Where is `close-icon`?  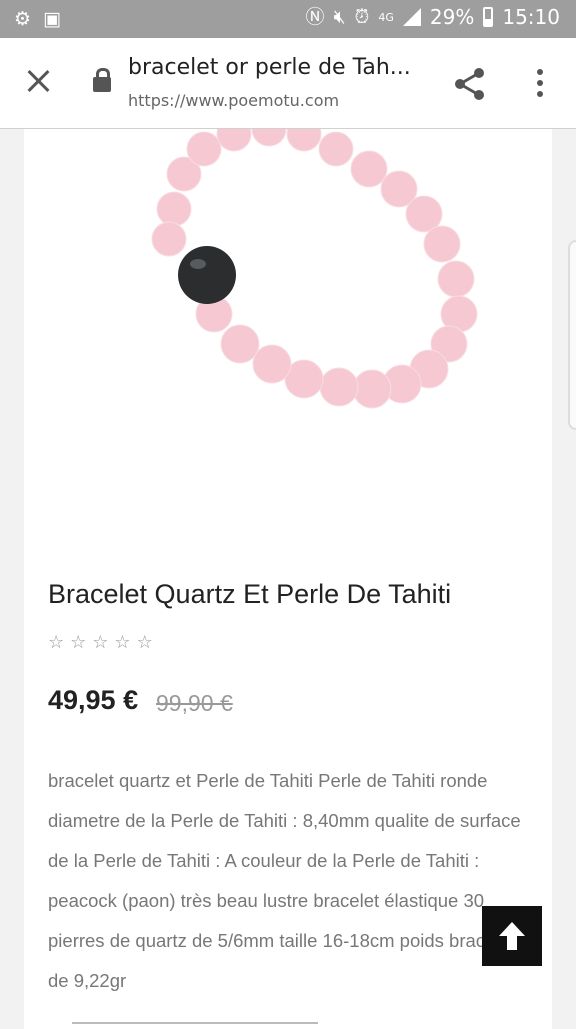
close-icon is located at coordinates (39, 82).